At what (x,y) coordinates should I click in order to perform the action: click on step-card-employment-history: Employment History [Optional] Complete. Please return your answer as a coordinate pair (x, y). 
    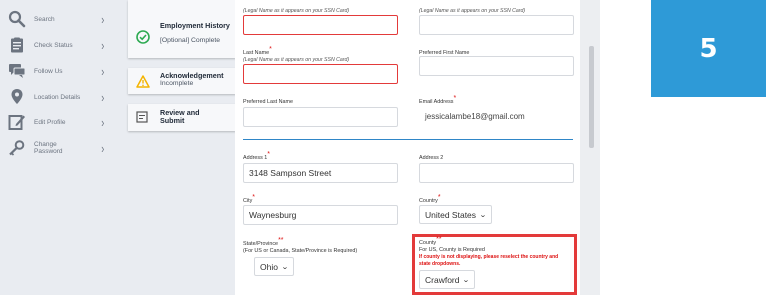
    Looking at the image, I should click on (182, 29).